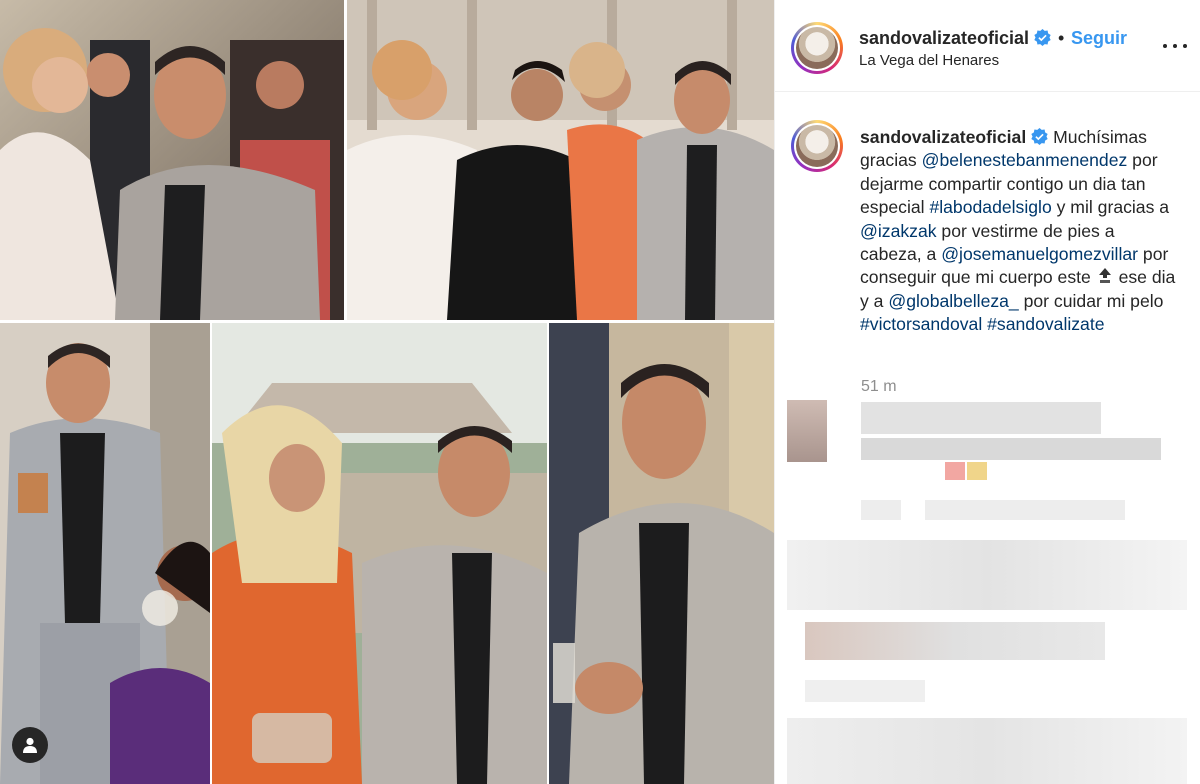  Describe the element at coordinates (1045, 324) in the screenshot. I see `hashtag-link: #sandovalizate` at that location.